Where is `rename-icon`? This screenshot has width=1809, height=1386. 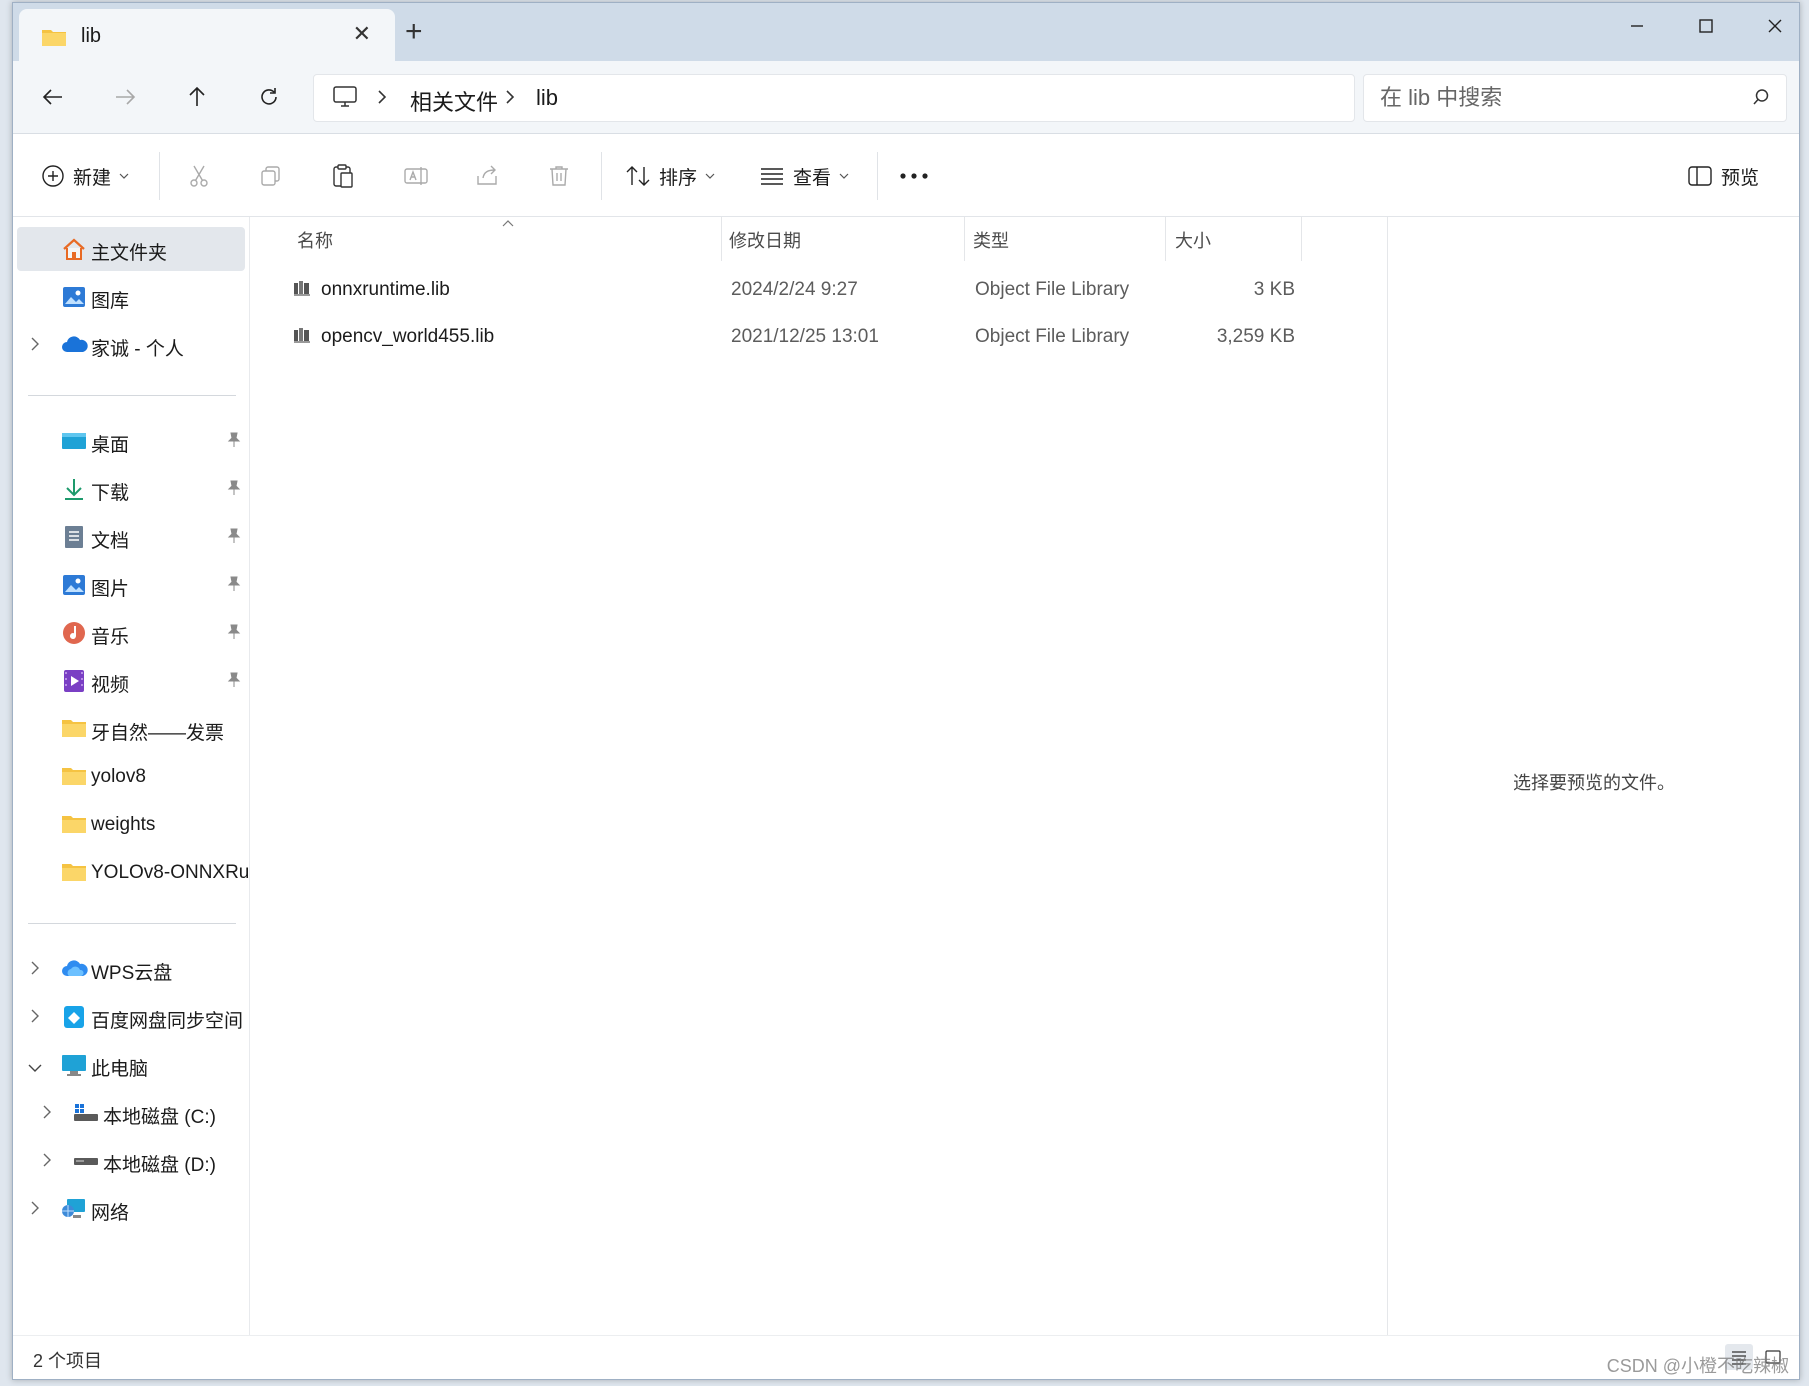
rename-icon is located at coordinates (416, 176).